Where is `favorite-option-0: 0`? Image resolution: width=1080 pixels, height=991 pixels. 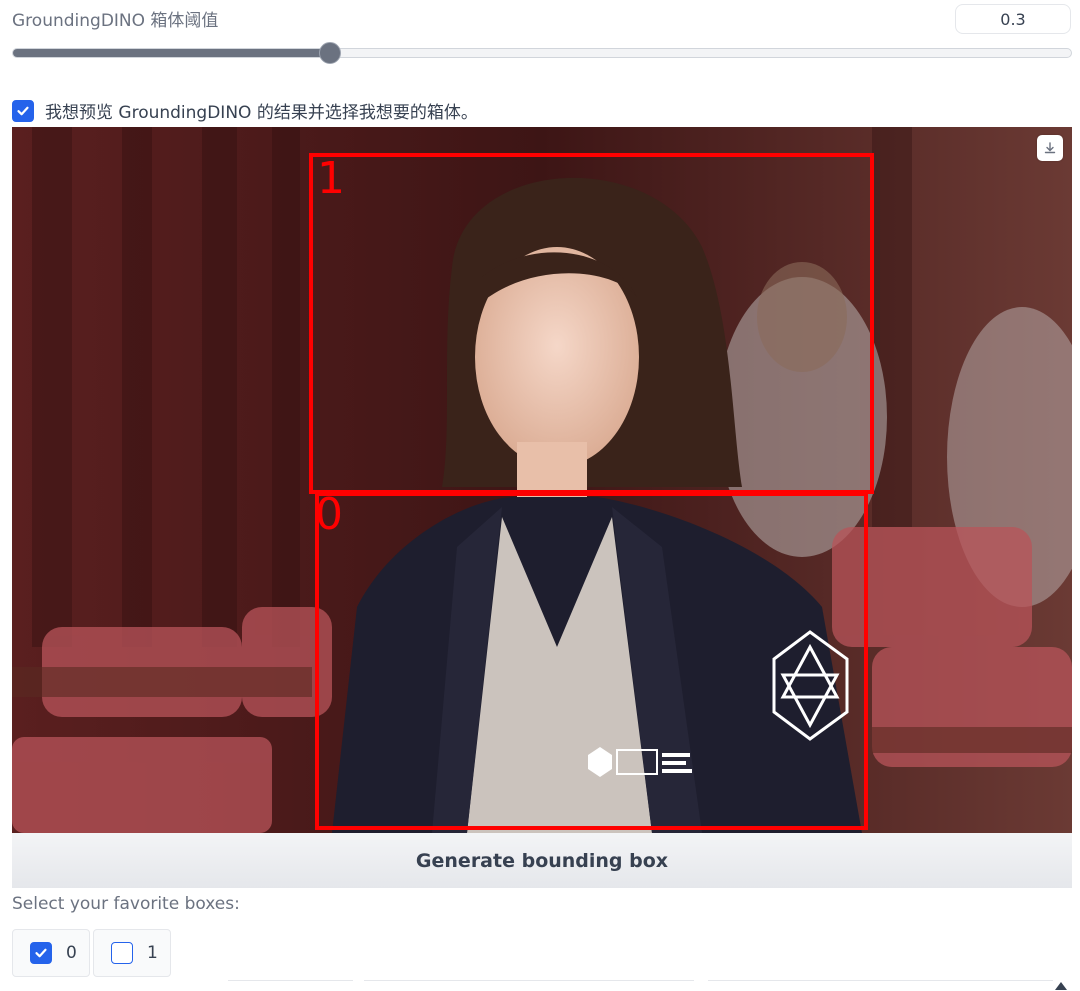
favorite-option-0: 0 is located at coordinates (51, 953).